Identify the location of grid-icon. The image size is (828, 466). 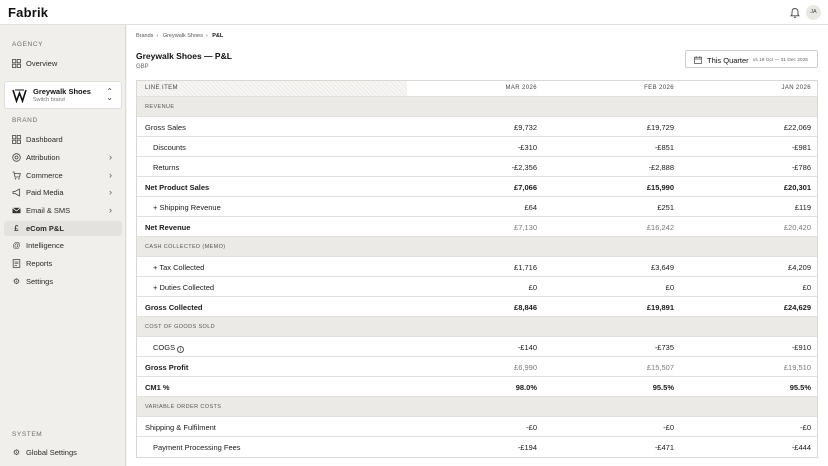
(16, 63).